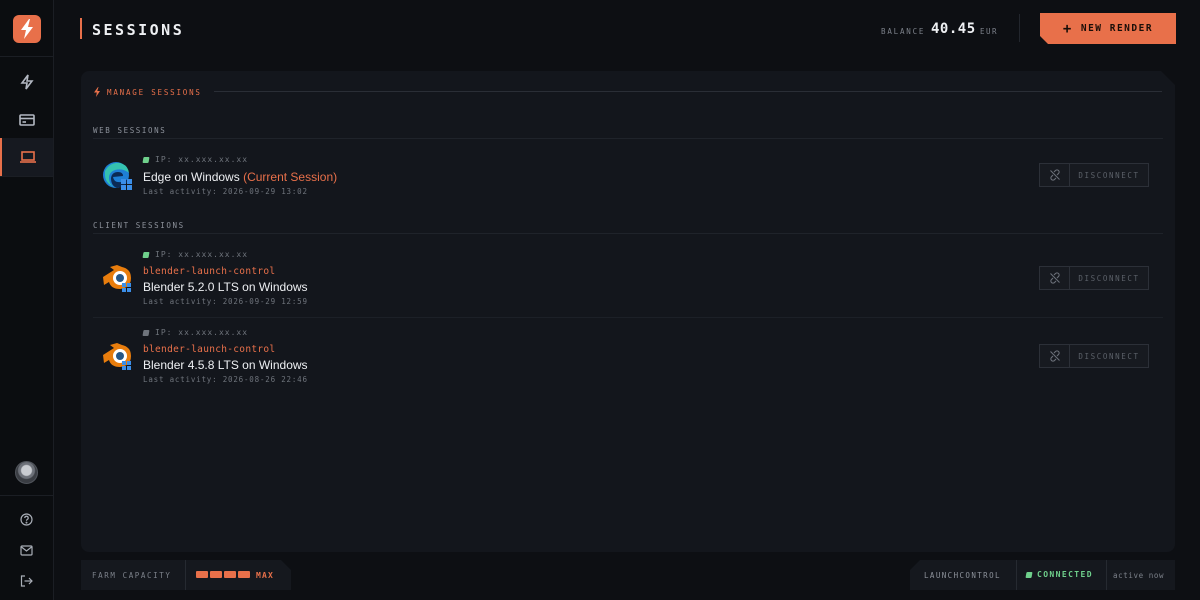 This screenshot has height=600, width=1200. What do you see at coordinates (118, 176) in the screenshot?
I see `edge-icon` at bounding box center [118, 176].